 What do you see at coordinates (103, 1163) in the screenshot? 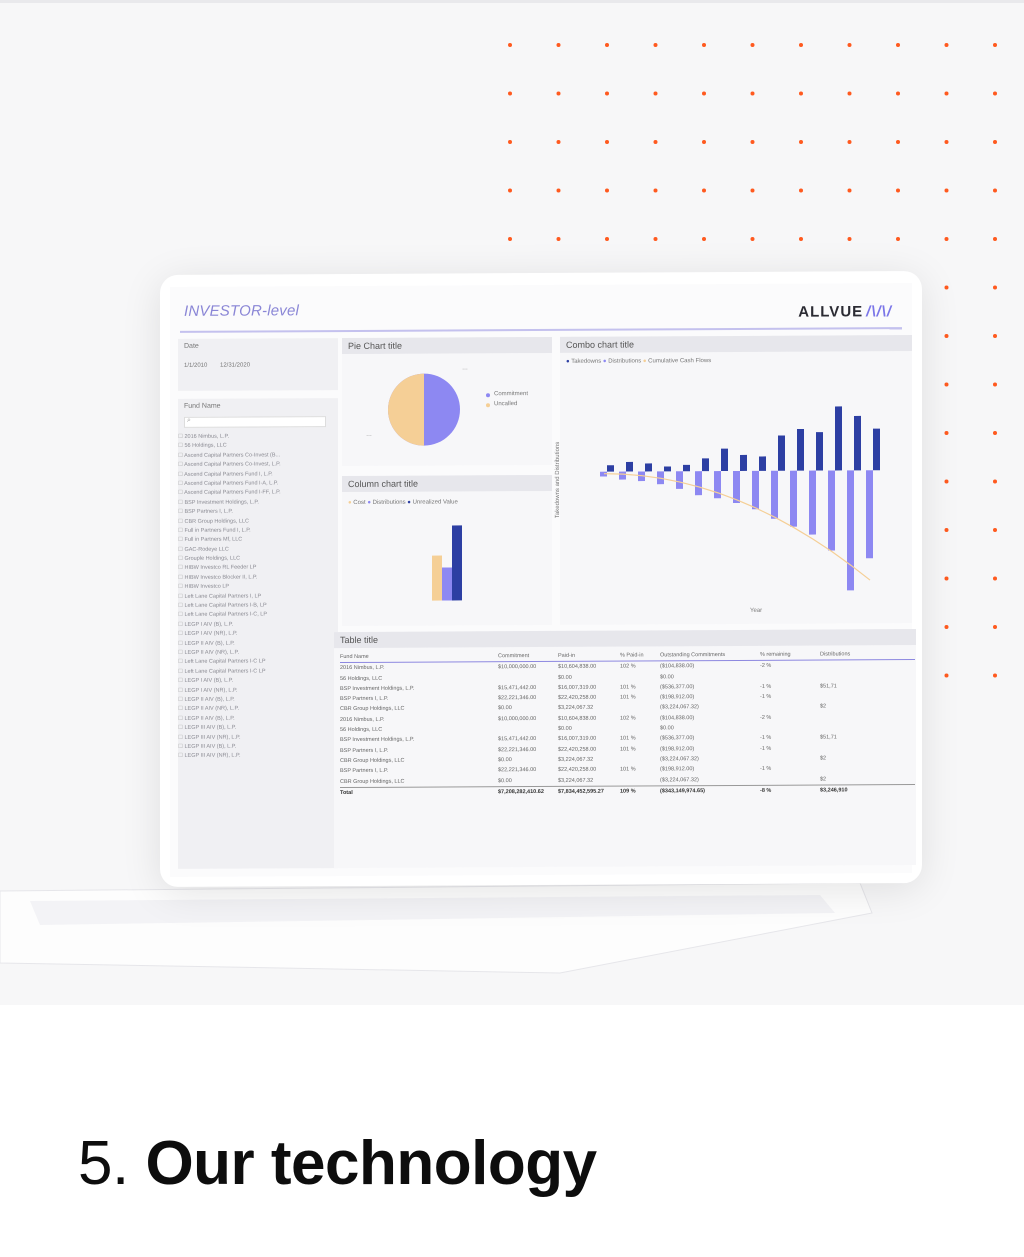
I see `section-number: 5.` at bounding box center [103, 1163].